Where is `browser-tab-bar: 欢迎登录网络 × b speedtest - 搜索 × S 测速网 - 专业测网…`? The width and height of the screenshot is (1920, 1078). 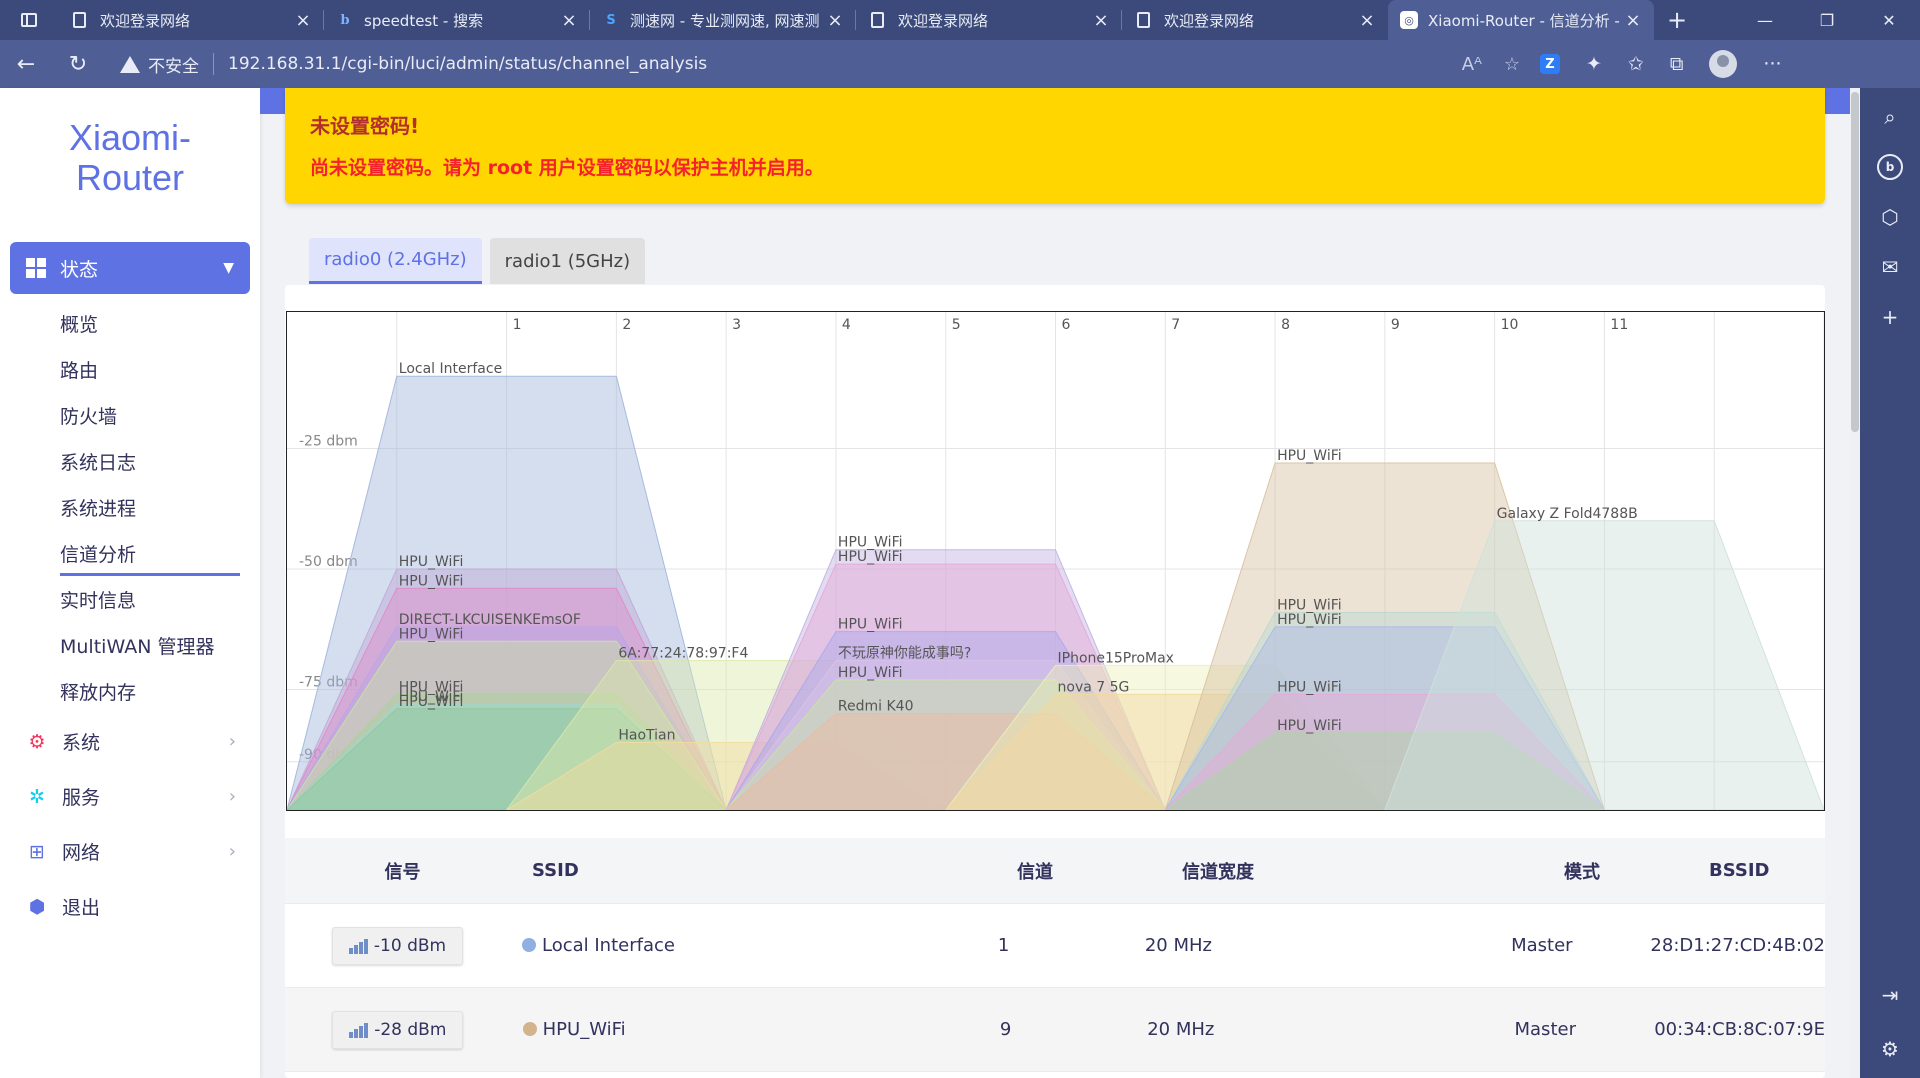
browser-tab-bar: 欢迎登录网络 × b speedtest - 搜索 × S 测速网 - 专业测网… is located at coordinates (960, 20).